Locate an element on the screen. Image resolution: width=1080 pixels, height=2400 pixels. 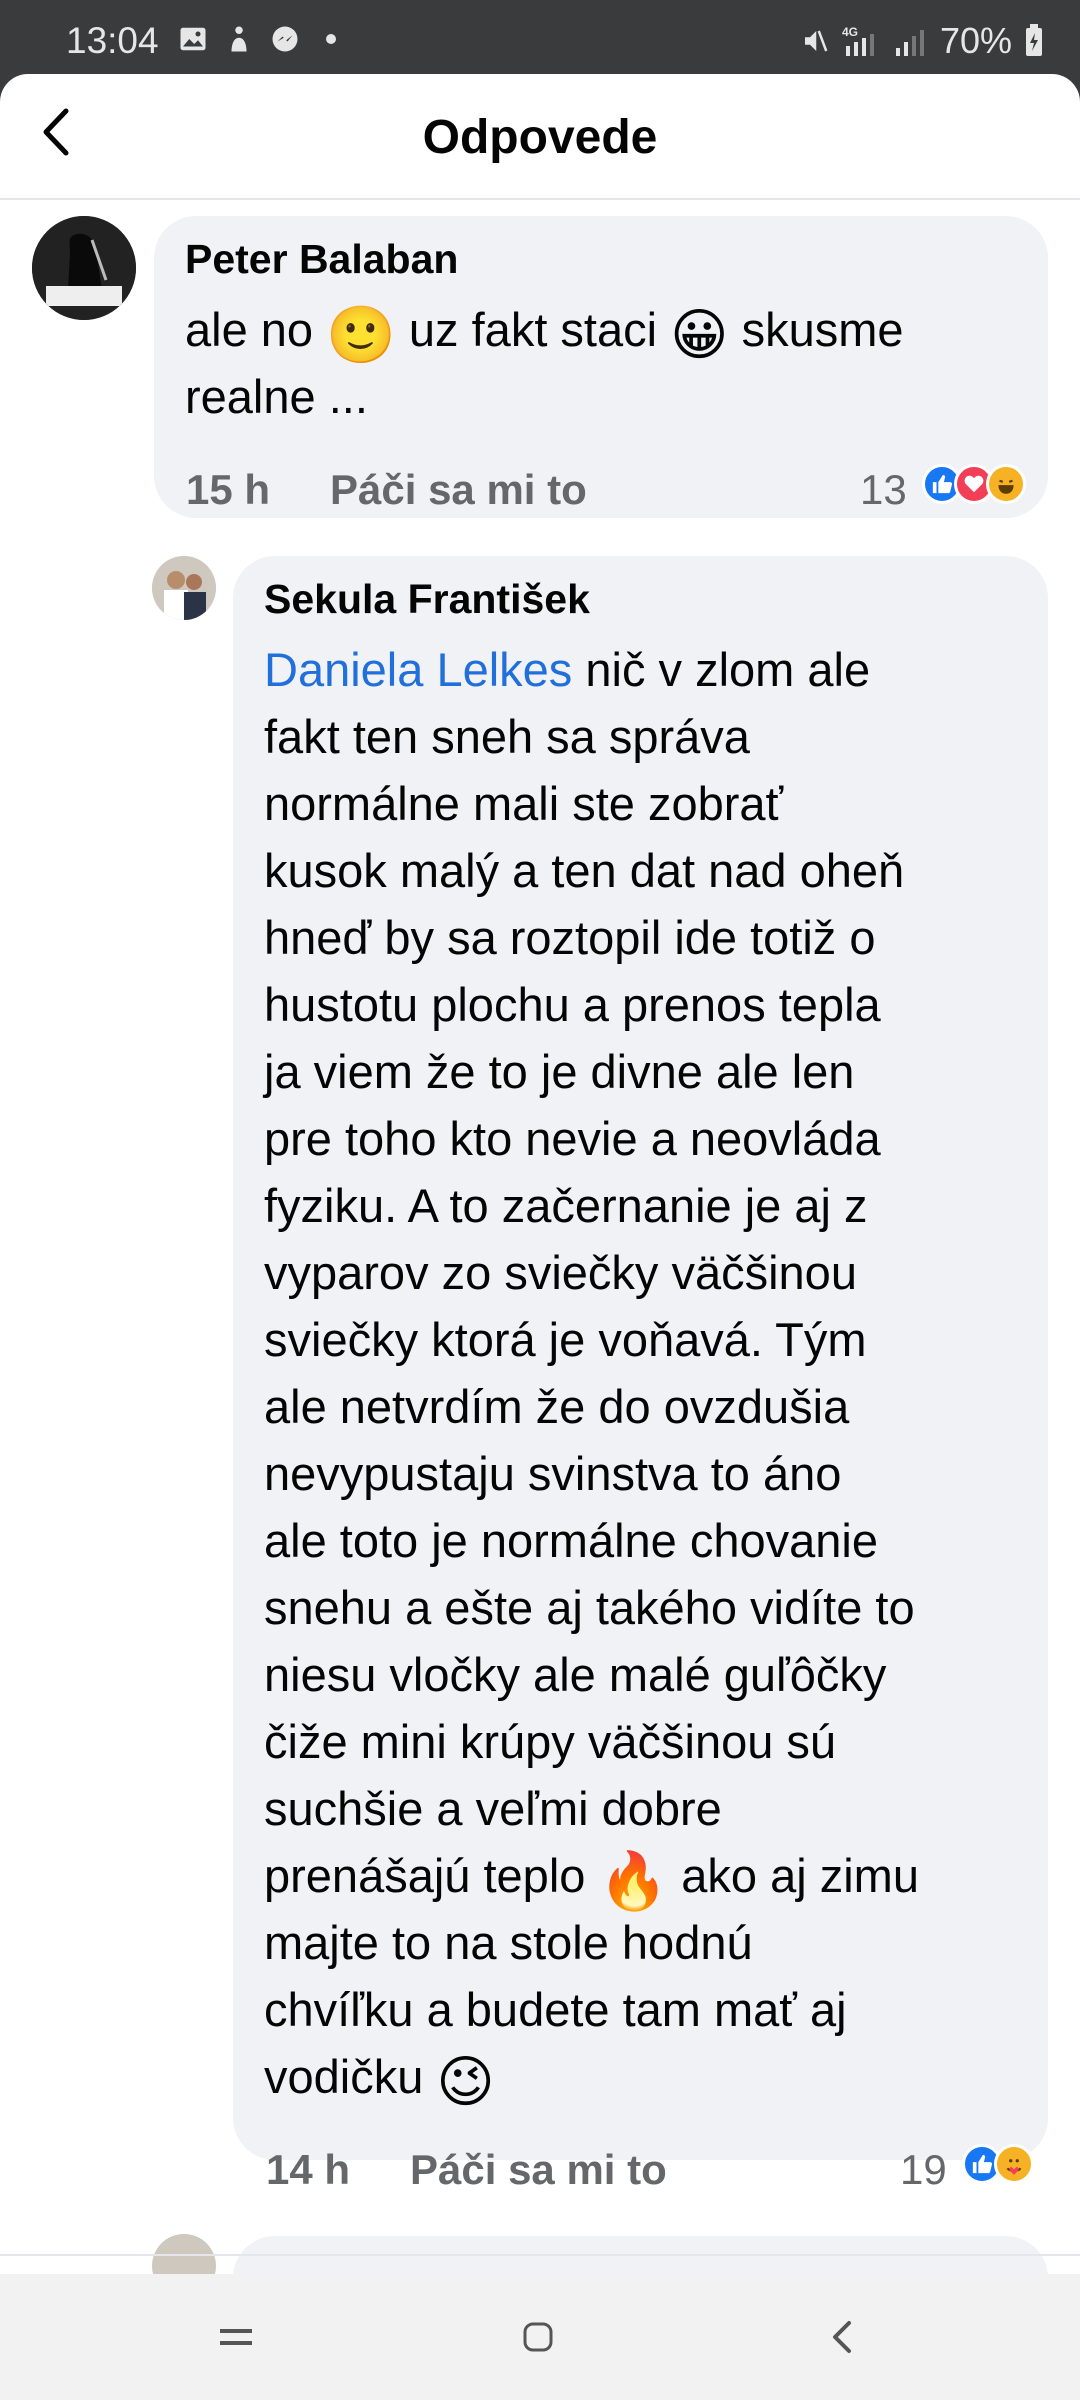
comment-text-segment: ako aj zimu is located at coordinates (800, 1875).